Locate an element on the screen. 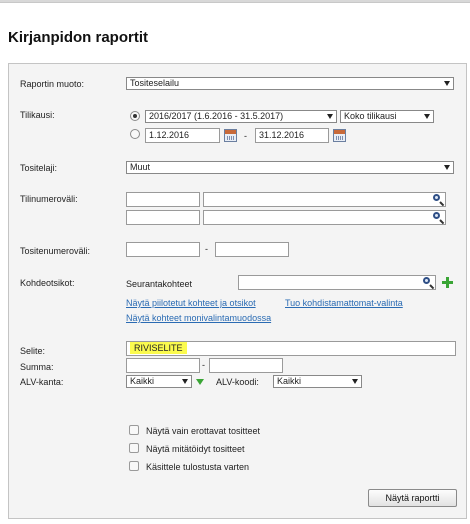 The image size is (470, 524). show-report-button: Näytä raportti is located at coordinates (412, 498).